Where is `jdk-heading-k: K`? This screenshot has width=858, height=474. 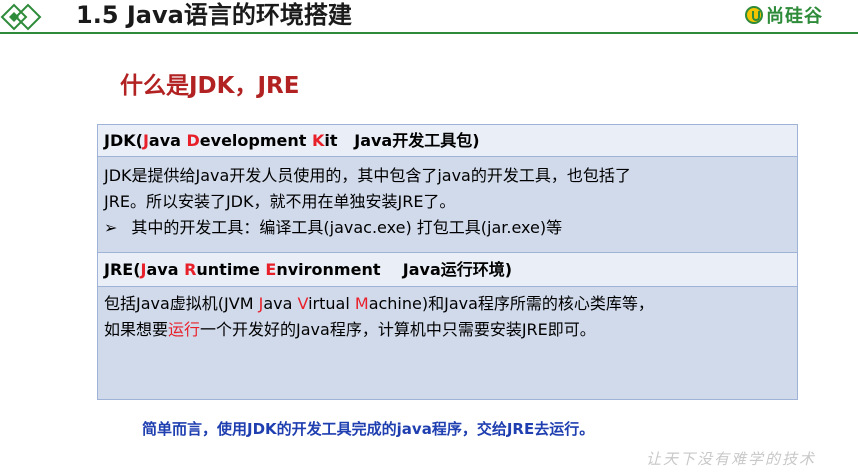 jdk-heading-k: K is located at coordinates (318, 140).